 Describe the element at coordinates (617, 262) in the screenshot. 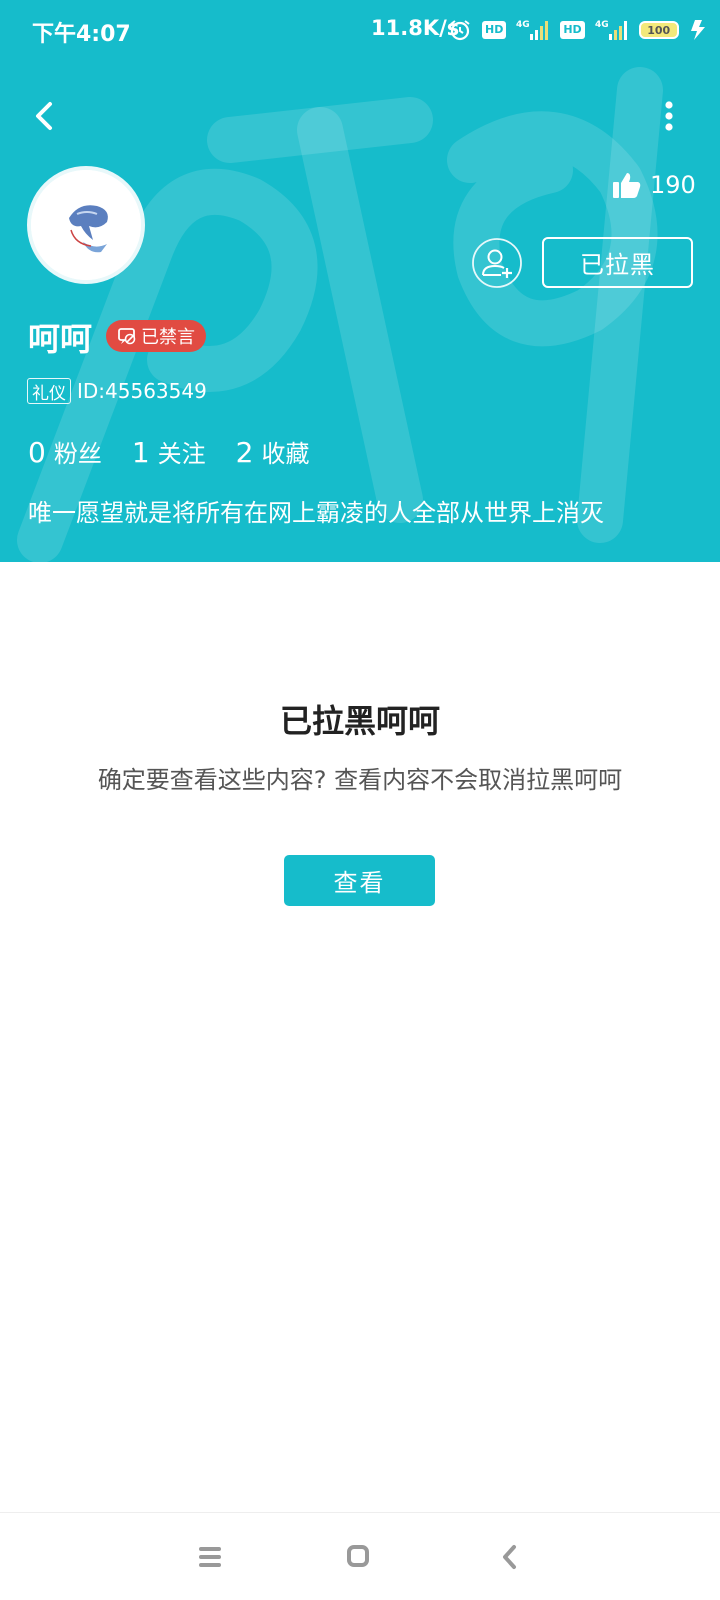

I see `blocked-button: 已拉黑` at that location.